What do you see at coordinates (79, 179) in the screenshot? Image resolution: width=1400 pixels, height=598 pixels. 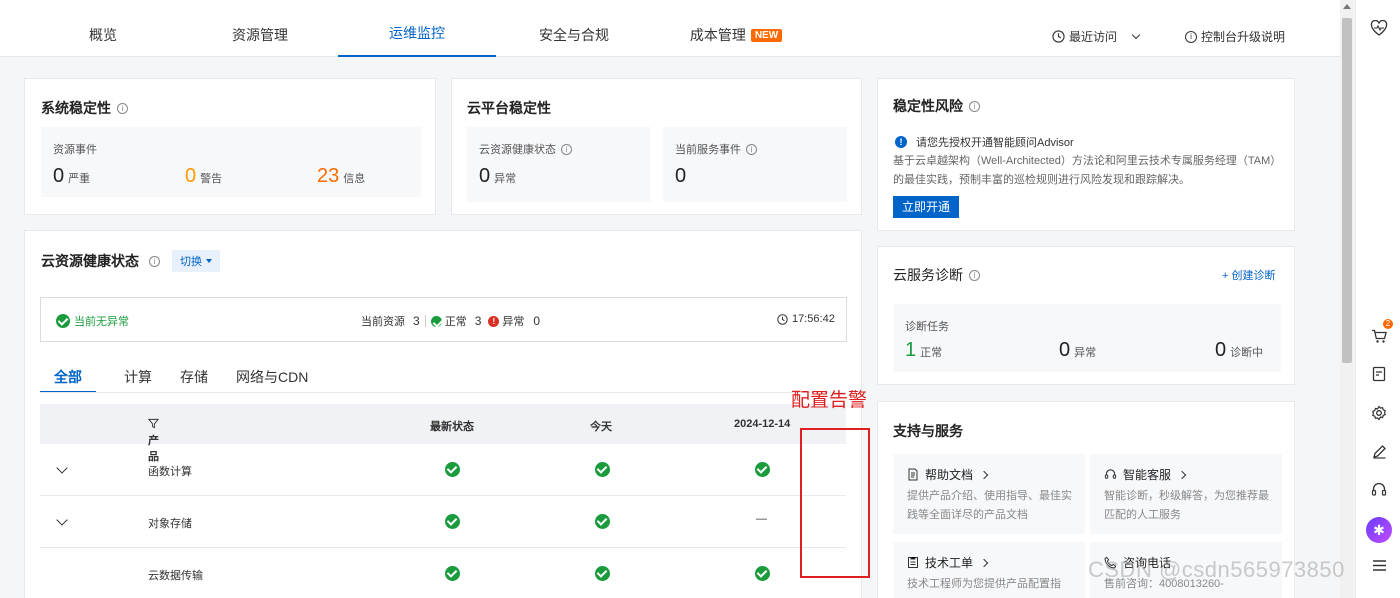 I see `severe-label: 严重` at bounding box center [79, 179].